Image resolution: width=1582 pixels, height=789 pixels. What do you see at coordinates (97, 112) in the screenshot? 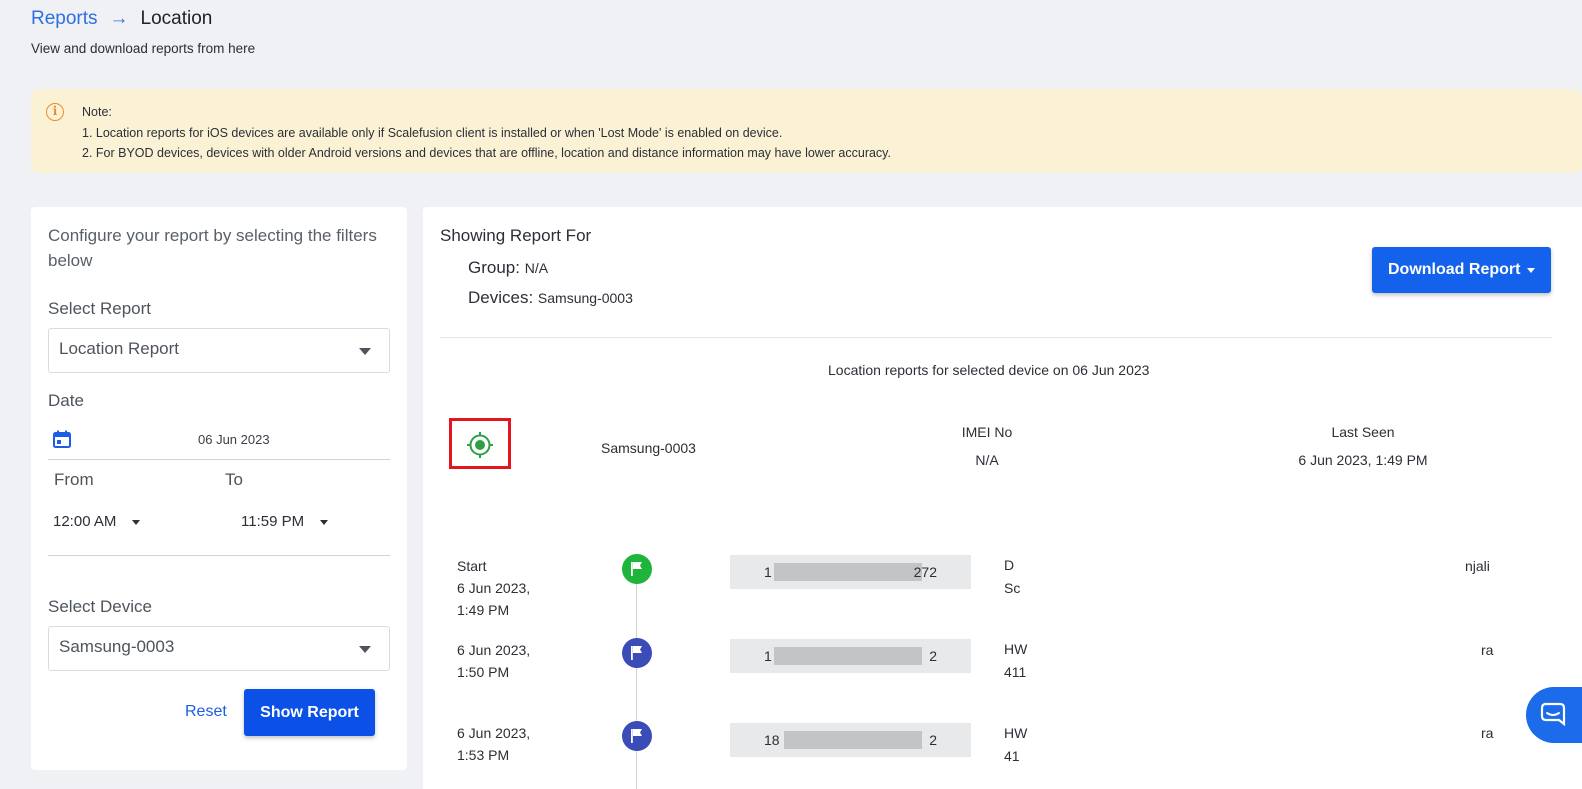
I see `note-title: Note:` at bounding box center [97, 112].